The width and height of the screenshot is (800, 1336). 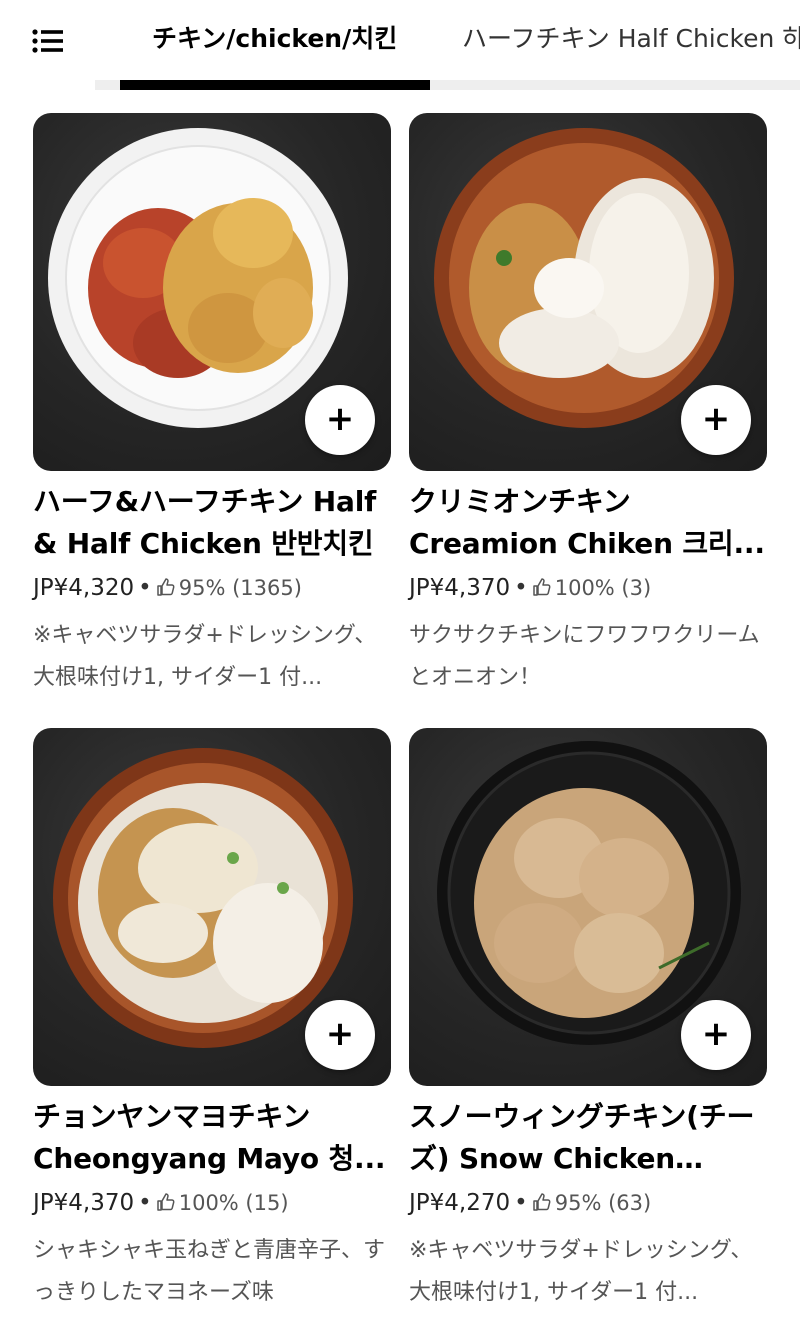 What do you see at coordinates (240, 588) in the screenshot?
I see `item-rating: 95% (1365)` at bounding box center [240, 588].